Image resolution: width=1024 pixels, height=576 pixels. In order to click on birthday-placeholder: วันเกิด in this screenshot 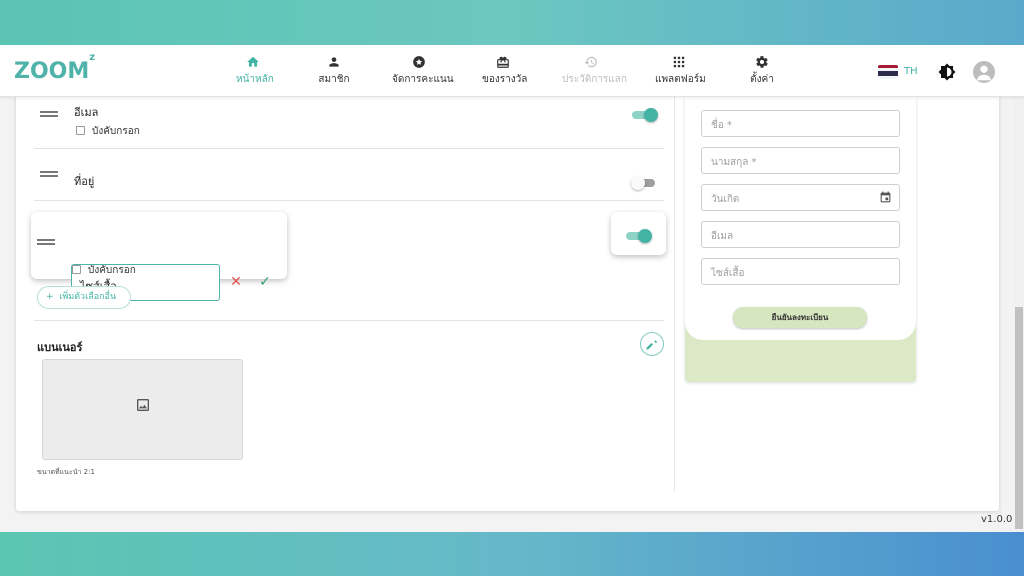, I will do `click(725, 199)`.